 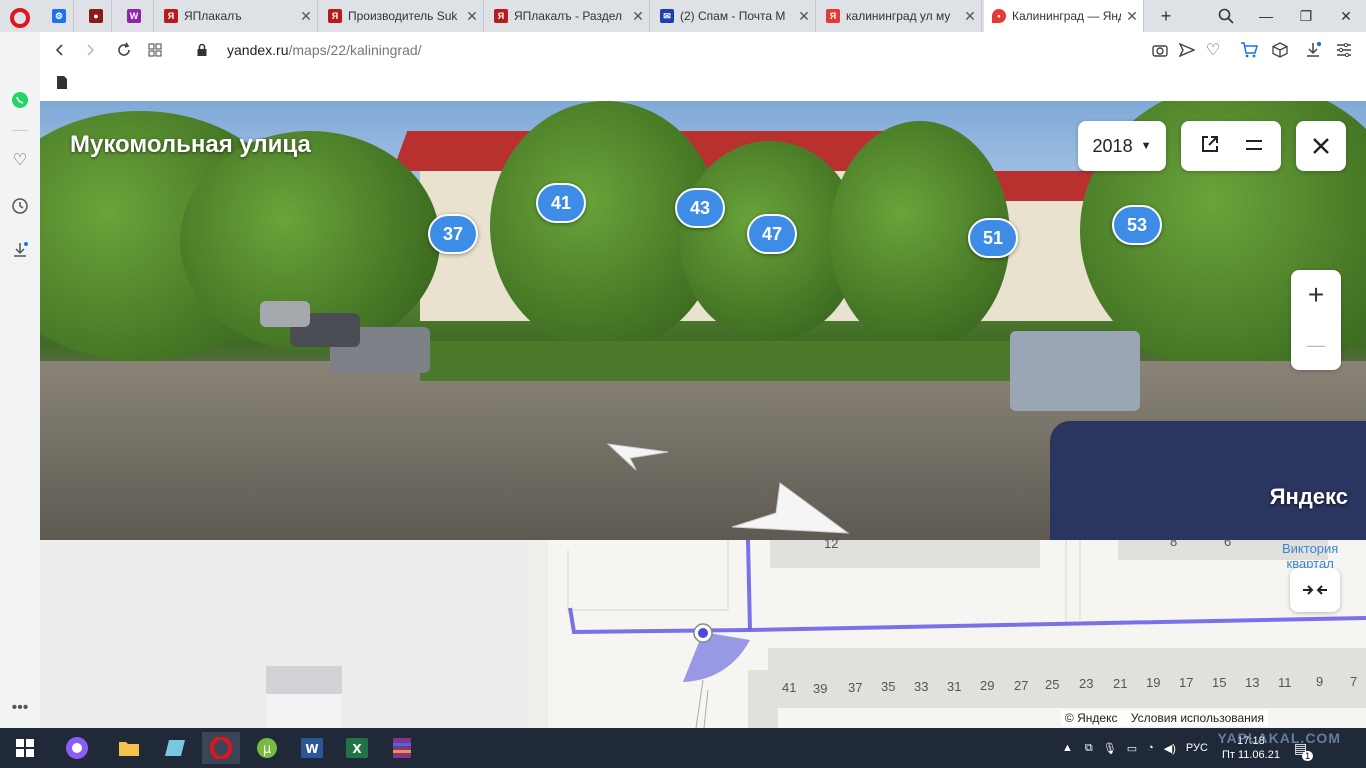 I want to click on tab-mail: ✉ (2) Спам - Почта М ✕, so click(x=734, y=16).